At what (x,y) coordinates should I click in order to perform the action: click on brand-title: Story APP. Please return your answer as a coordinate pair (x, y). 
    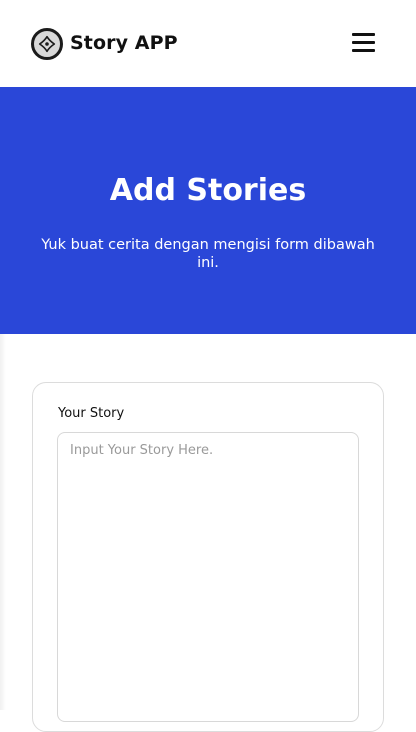
    Looking at the image, I should click on (124, 43).